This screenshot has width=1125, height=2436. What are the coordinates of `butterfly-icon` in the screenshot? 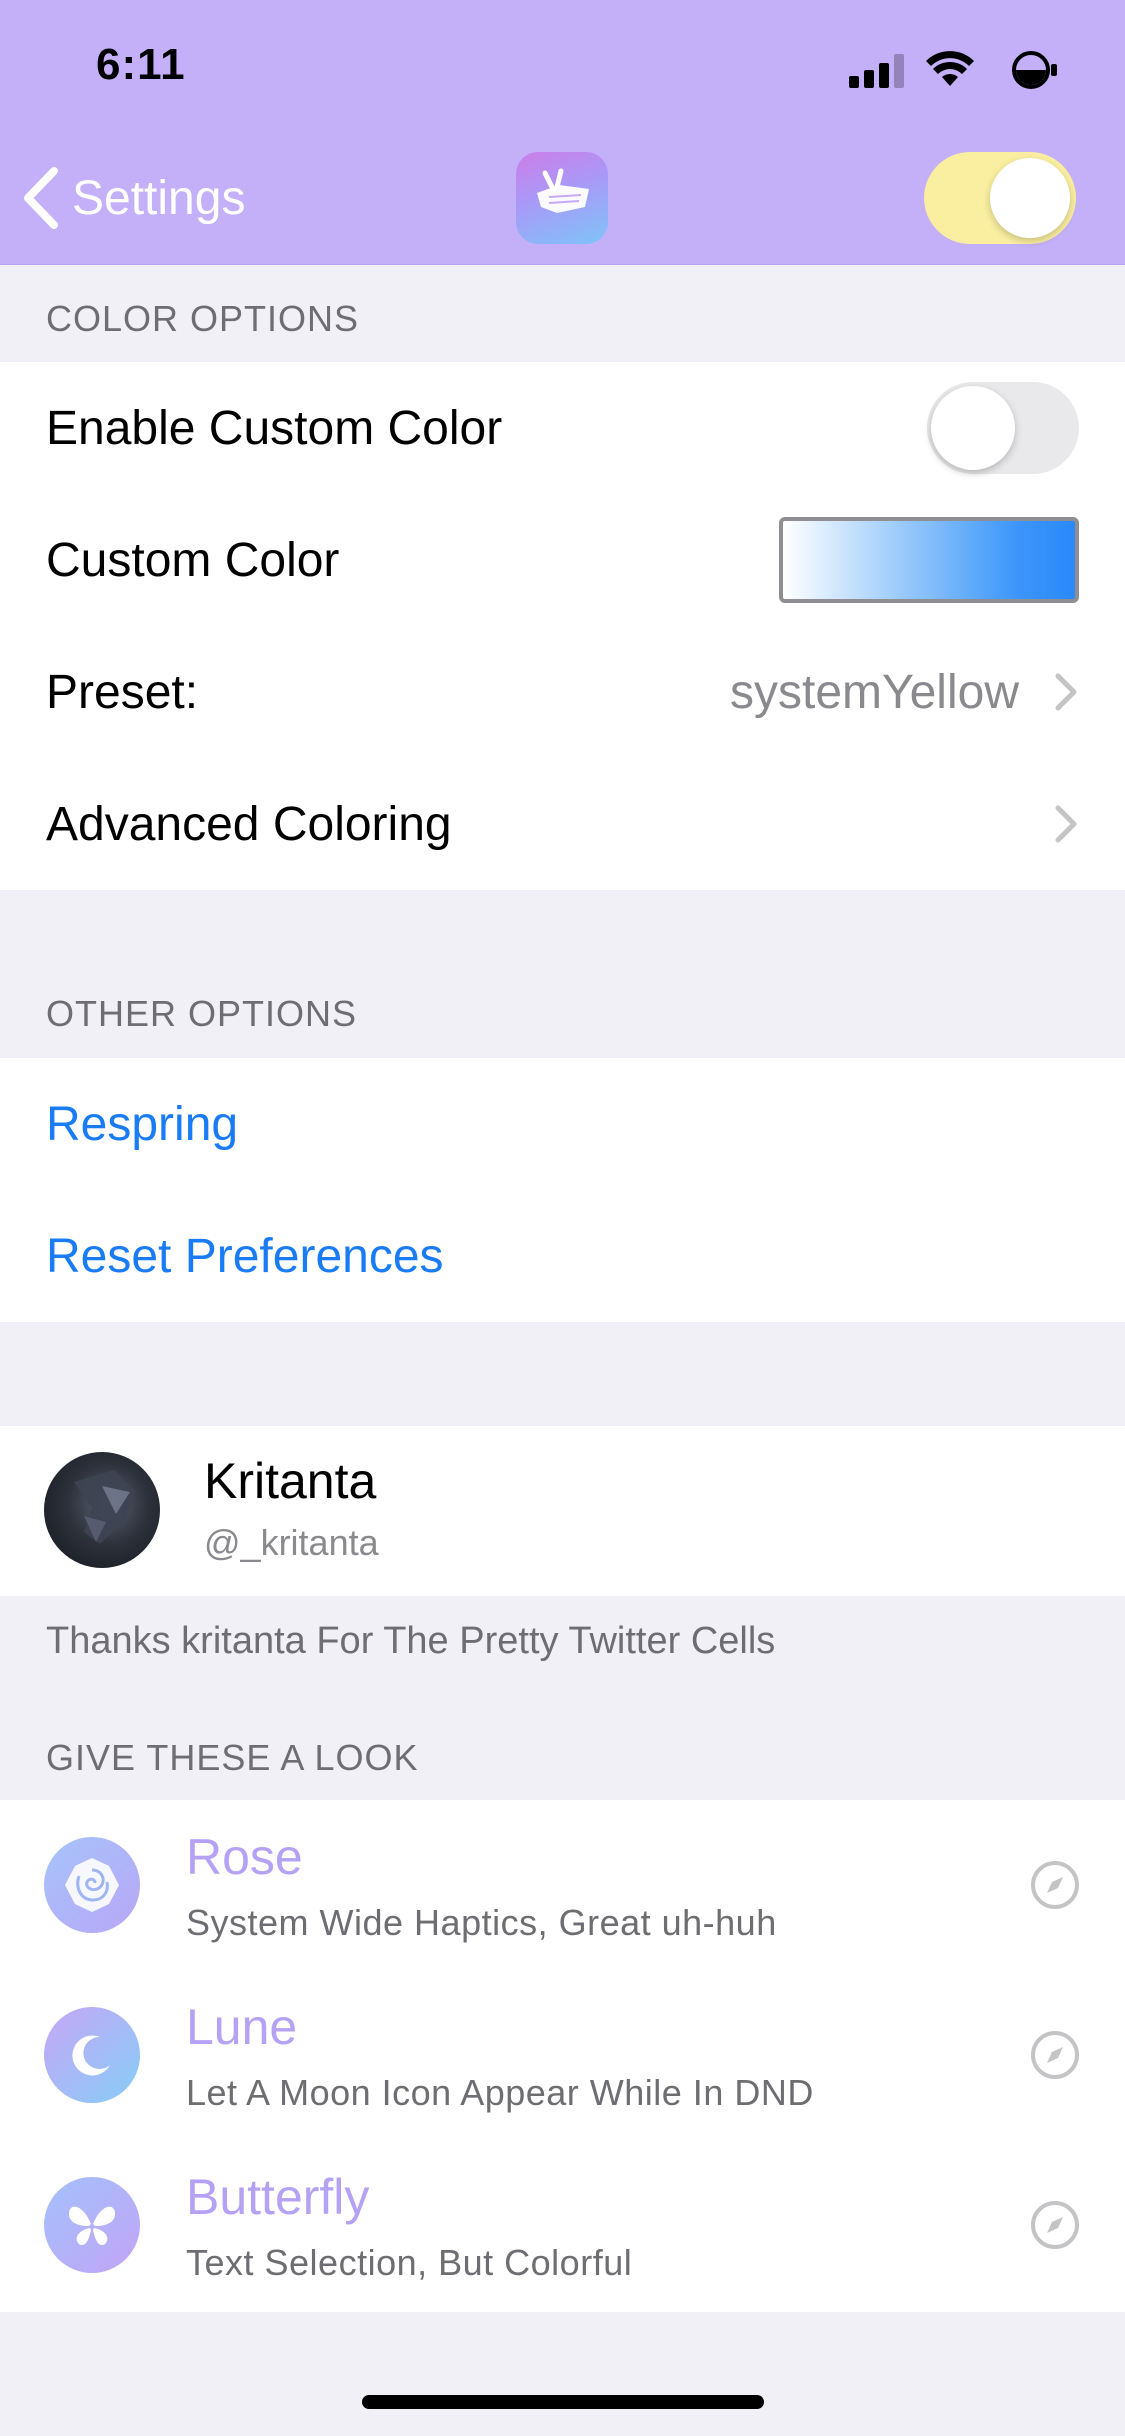 It's located at (92, 2225).